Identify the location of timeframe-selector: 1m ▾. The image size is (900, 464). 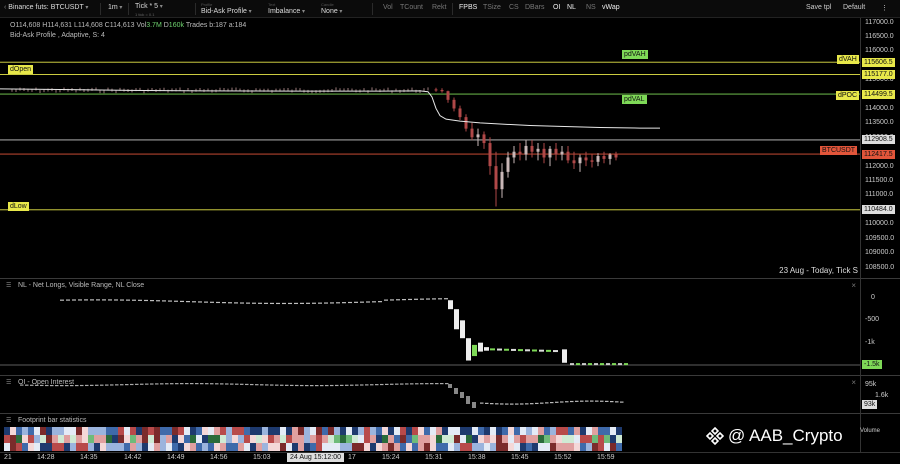
(115, 7).